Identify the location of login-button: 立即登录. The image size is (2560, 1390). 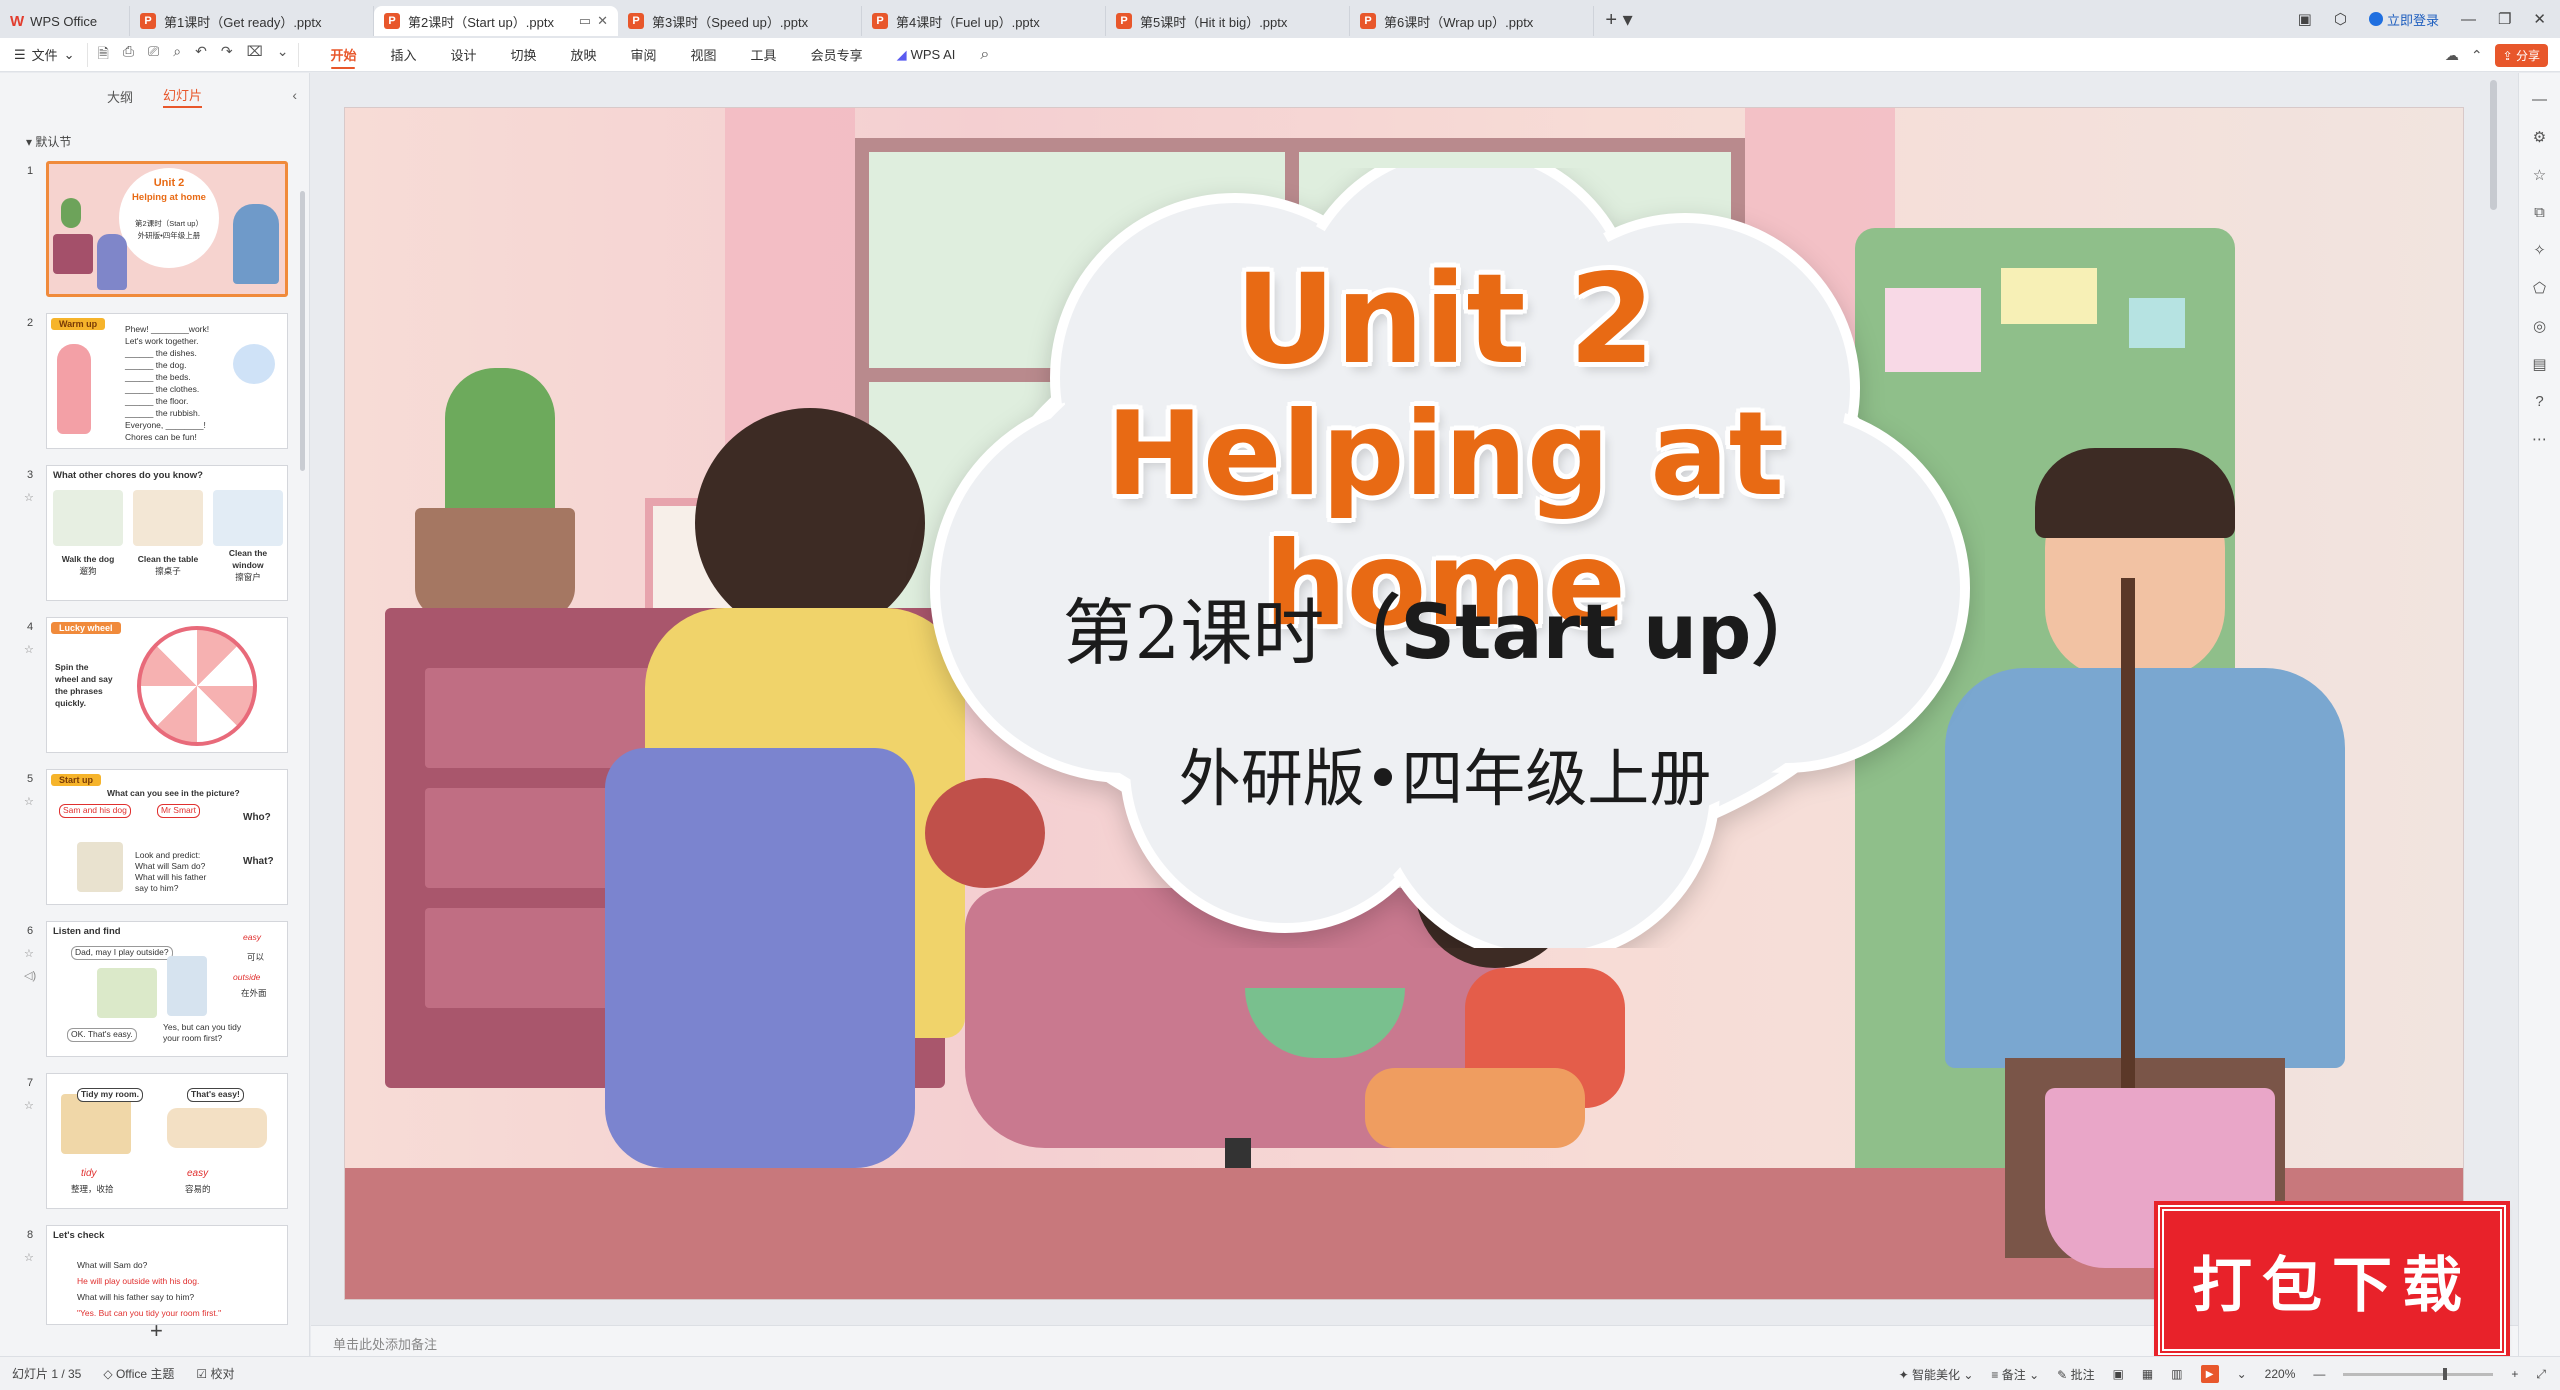
(2403, 19).